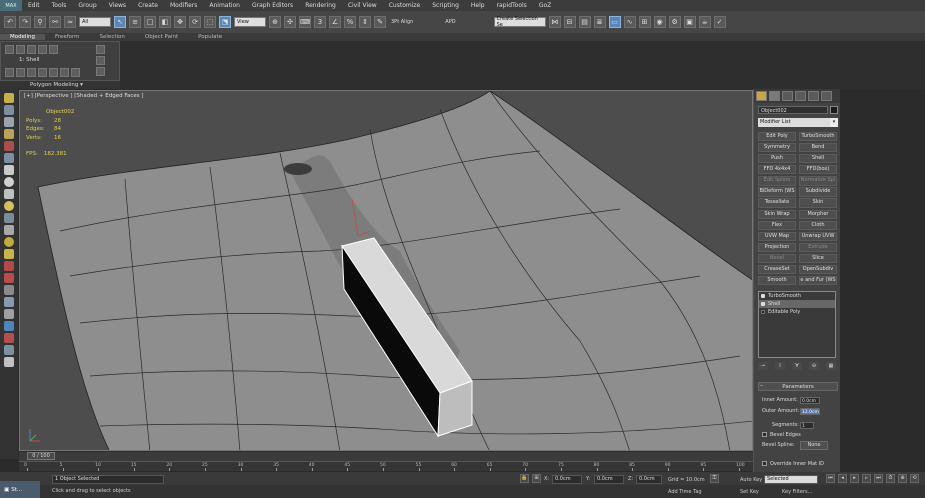 This screenshot has height=498, width=925. Describe the element at coordinates (320, 22) in the screenshot. I see `snaps-toggle-icon: 3` at that location.